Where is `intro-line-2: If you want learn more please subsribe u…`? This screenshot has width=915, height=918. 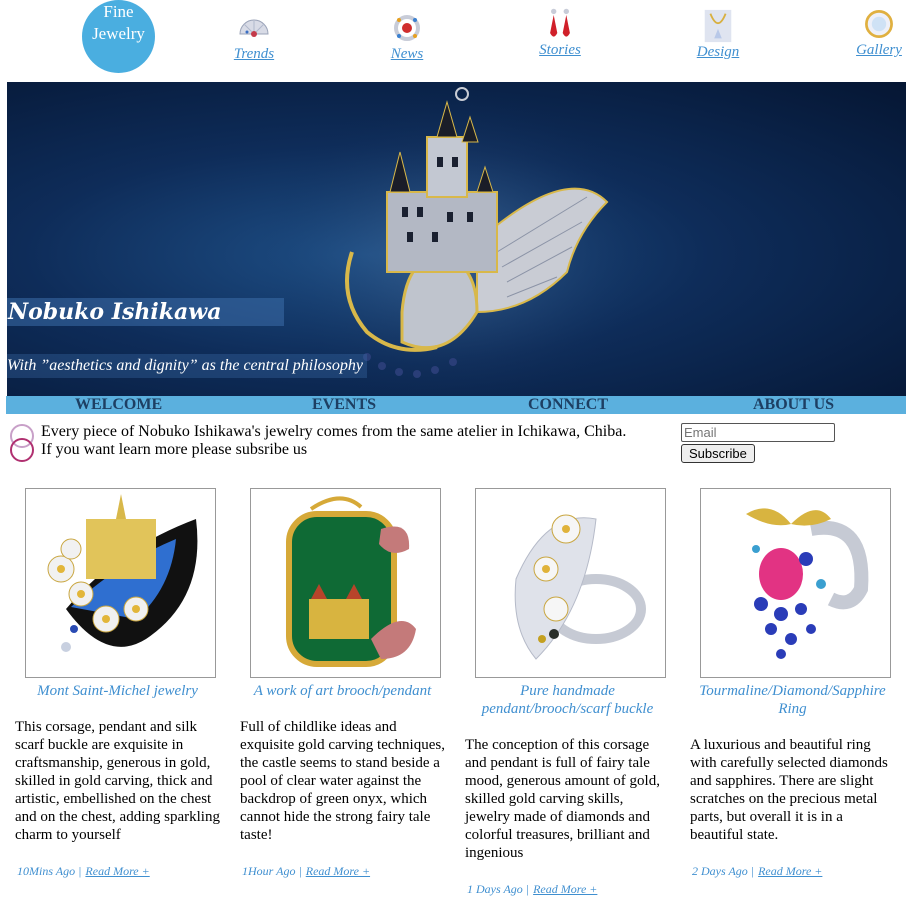 intro-line-2: If you want learn more please subsribe u… is located at coordinates (174, 449).